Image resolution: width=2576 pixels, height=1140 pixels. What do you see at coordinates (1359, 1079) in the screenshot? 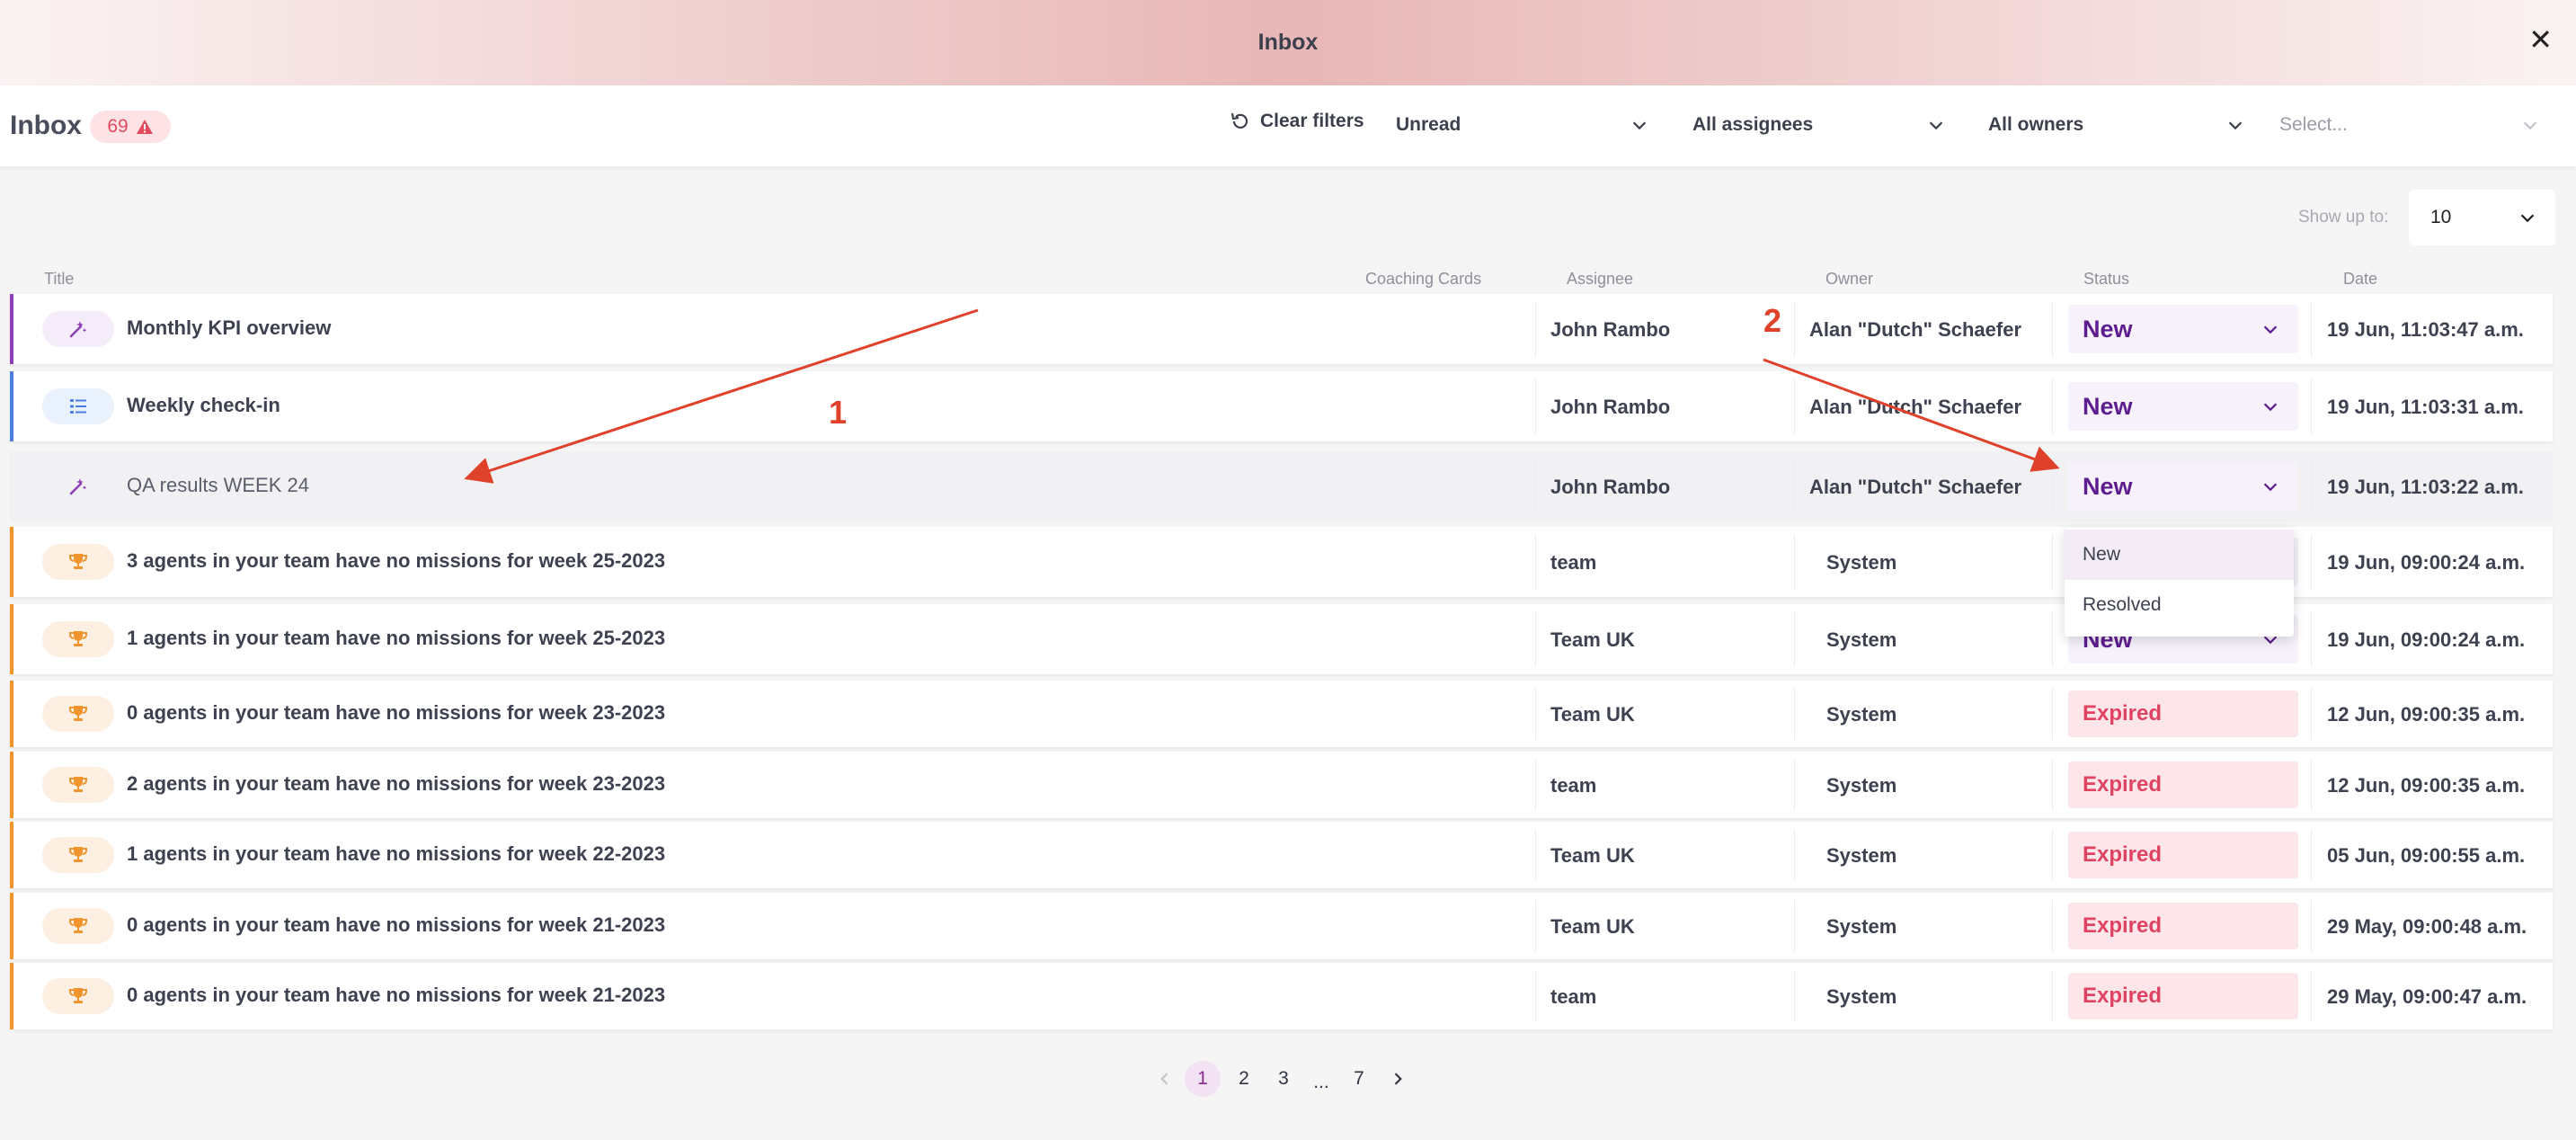
I see `page-button-7: 7` at bounding box center [1359, 1079].